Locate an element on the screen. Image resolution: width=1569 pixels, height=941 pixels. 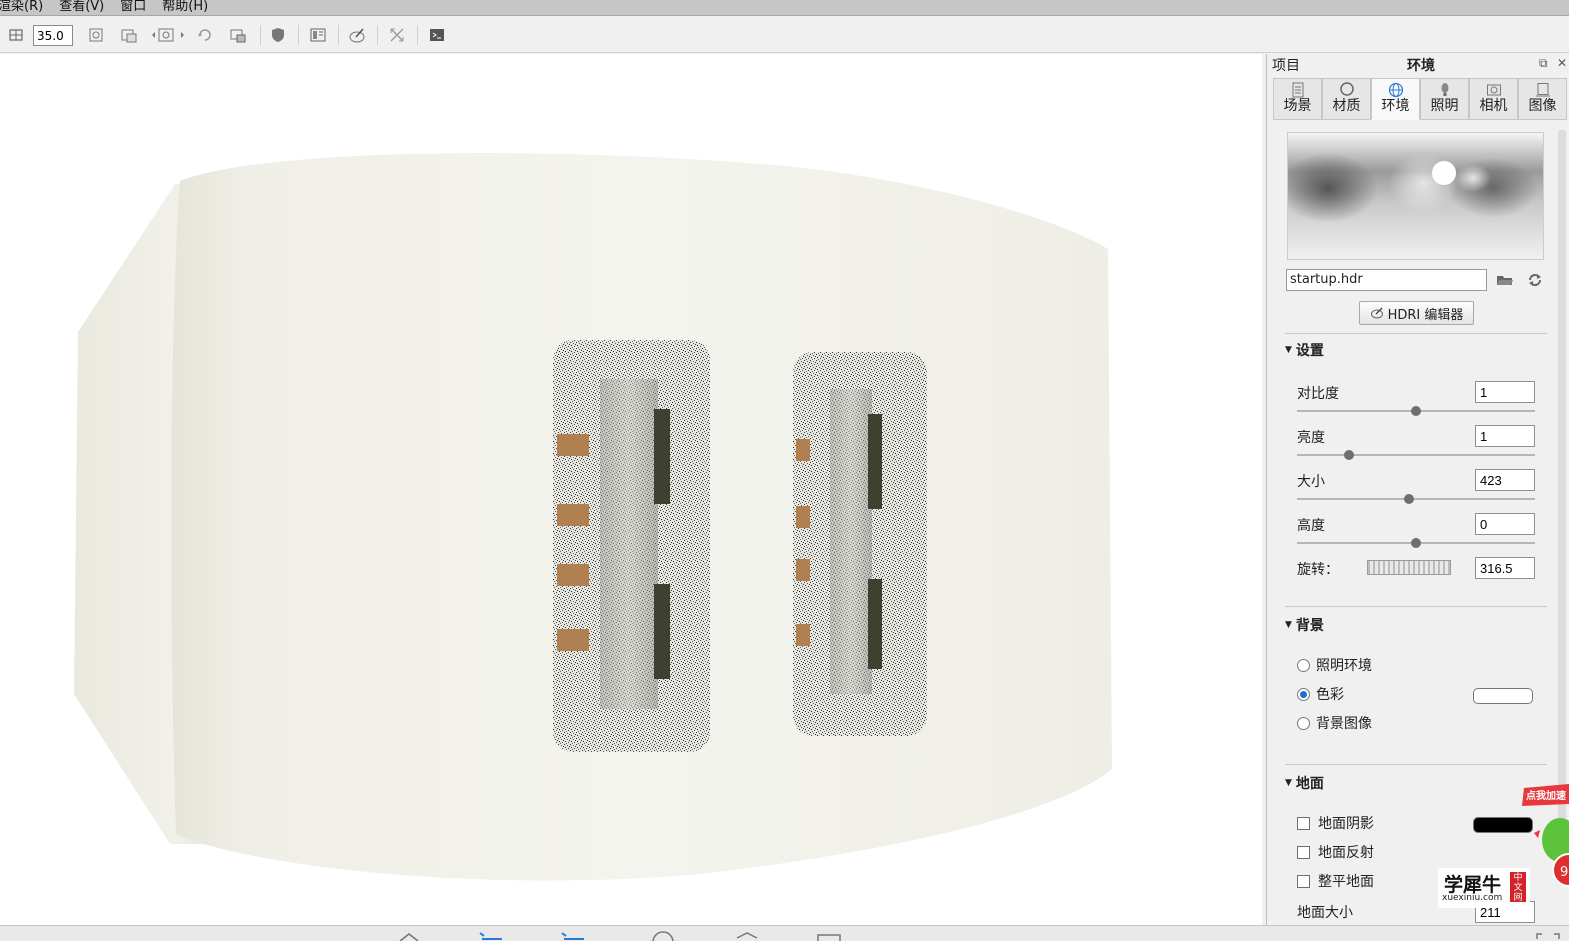
library-icon is located at coordinates (491, 936).